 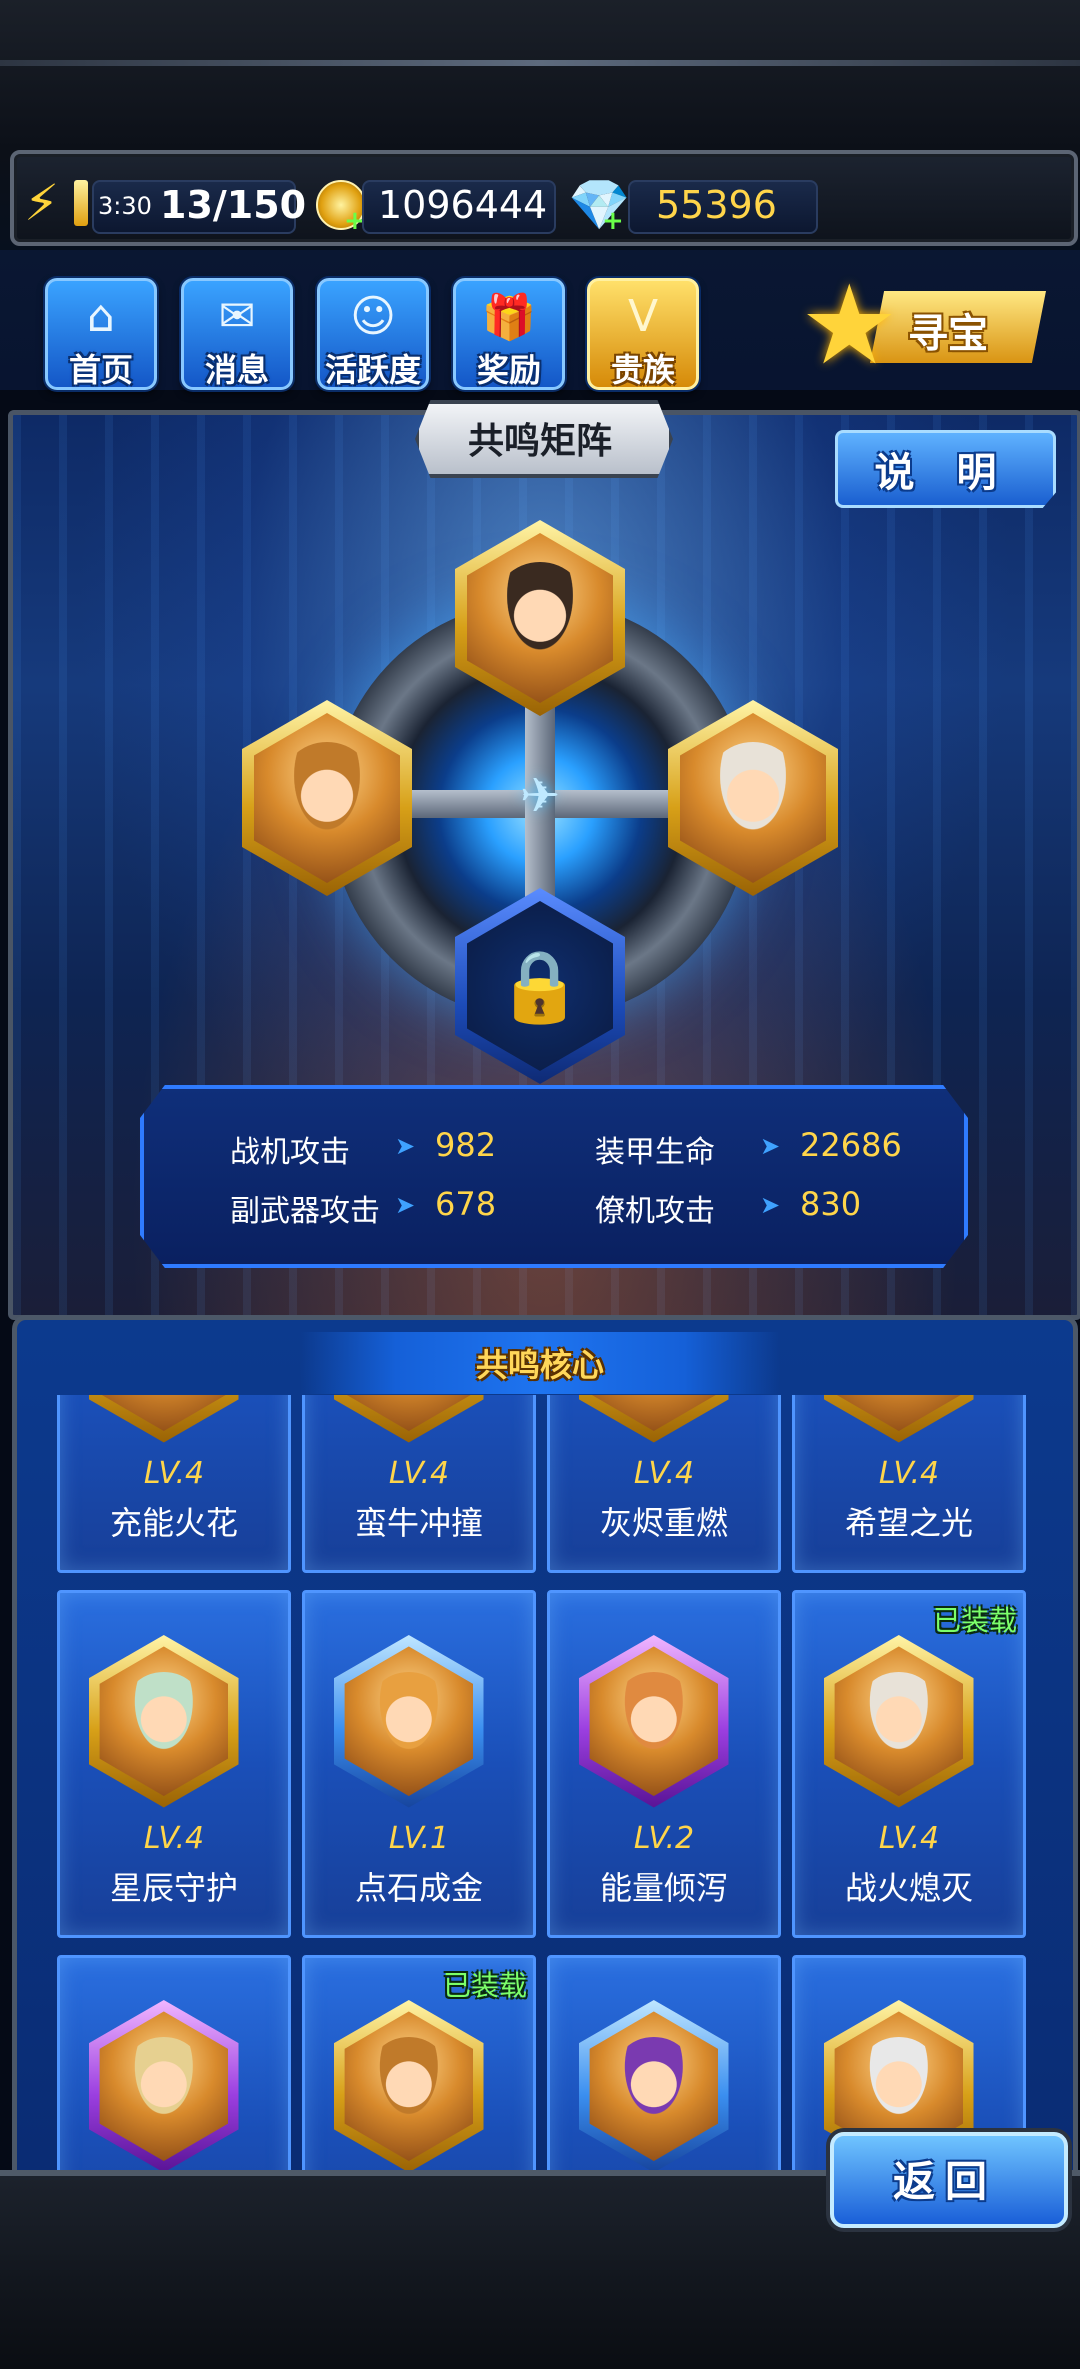 I want to click on nav-message-label: 消息, so click(x=236, y=370).